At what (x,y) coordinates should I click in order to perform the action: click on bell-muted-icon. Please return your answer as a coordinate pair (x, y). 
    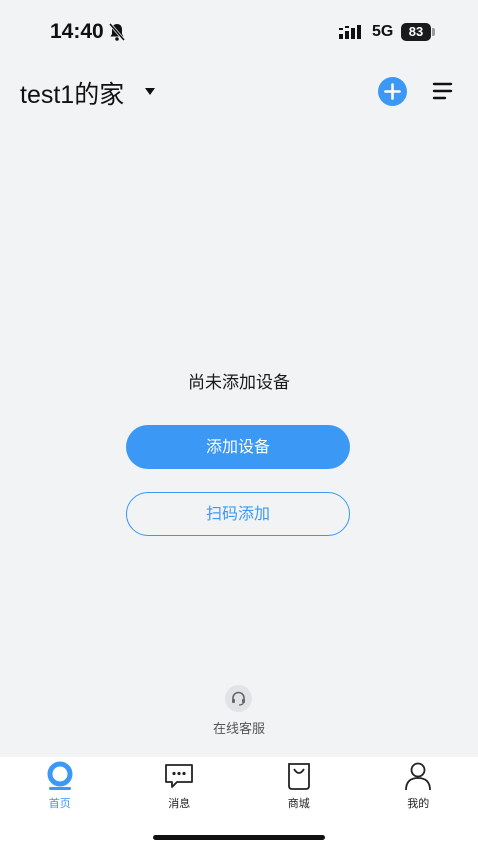
    Looking at the image, I should click on (117, 32).